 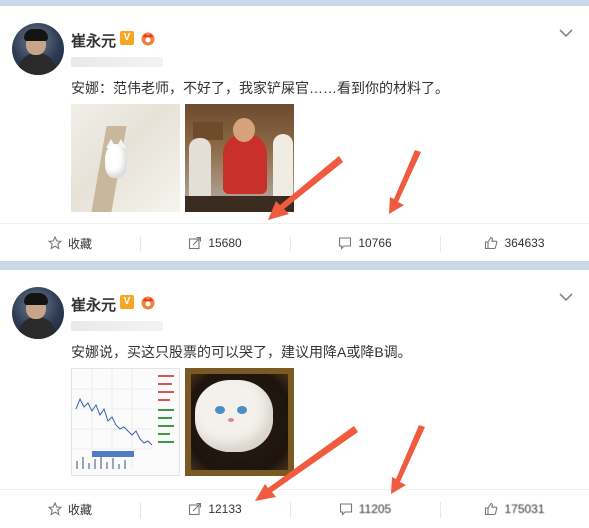 I want to click on like-count: 364633, so click(x=524, y=243).